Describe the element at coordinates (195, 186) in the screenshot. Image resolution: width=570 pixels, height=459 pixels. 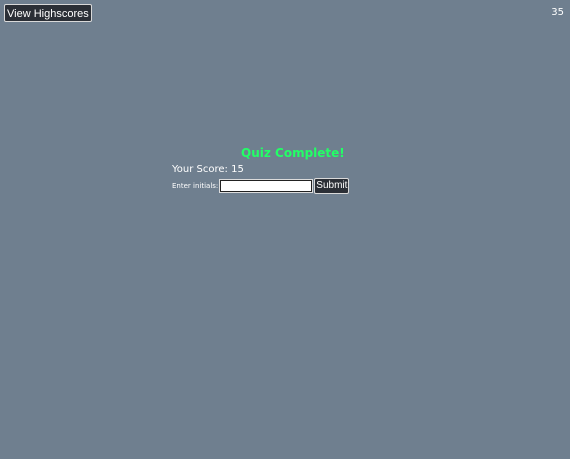
I see `initials-label: Enter initials:` at that location.